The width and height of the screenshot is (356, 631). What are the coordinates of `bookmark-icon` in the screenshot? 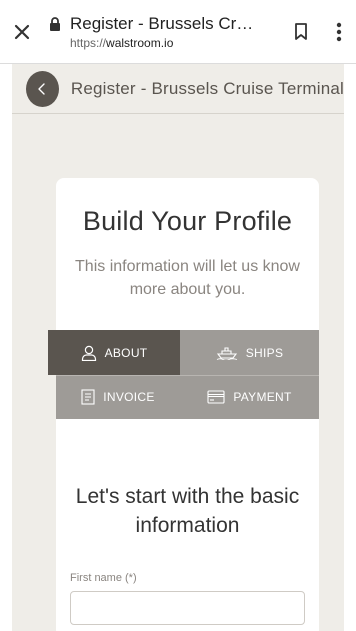 It's located at (301, 31).